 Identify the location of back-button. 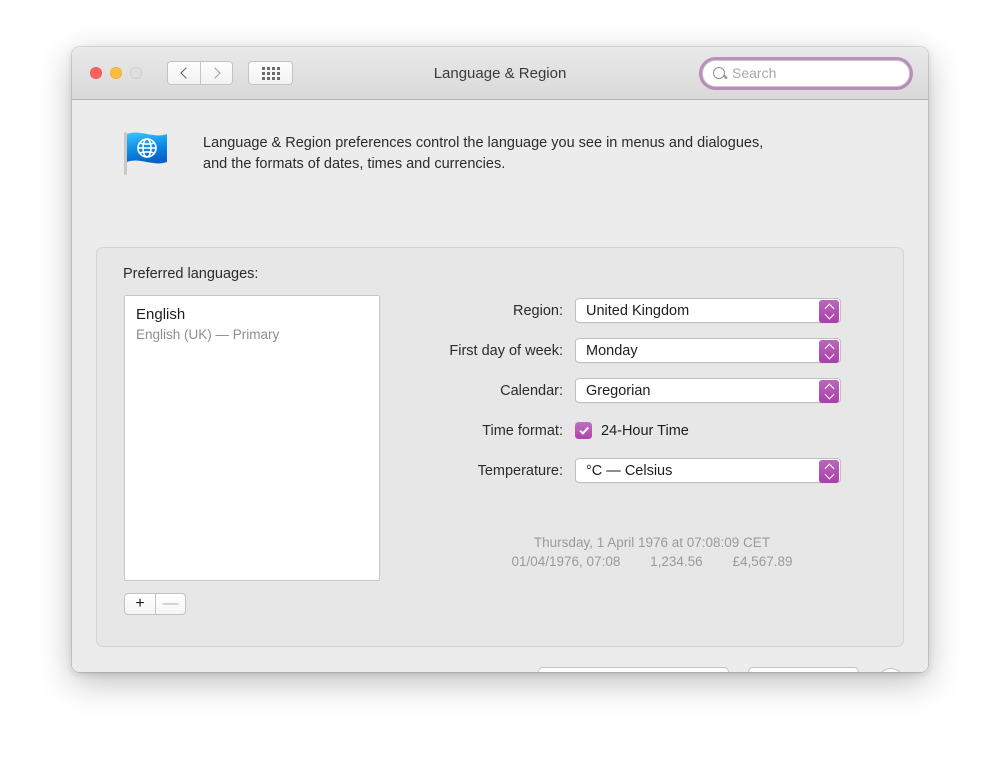
(183, 73).